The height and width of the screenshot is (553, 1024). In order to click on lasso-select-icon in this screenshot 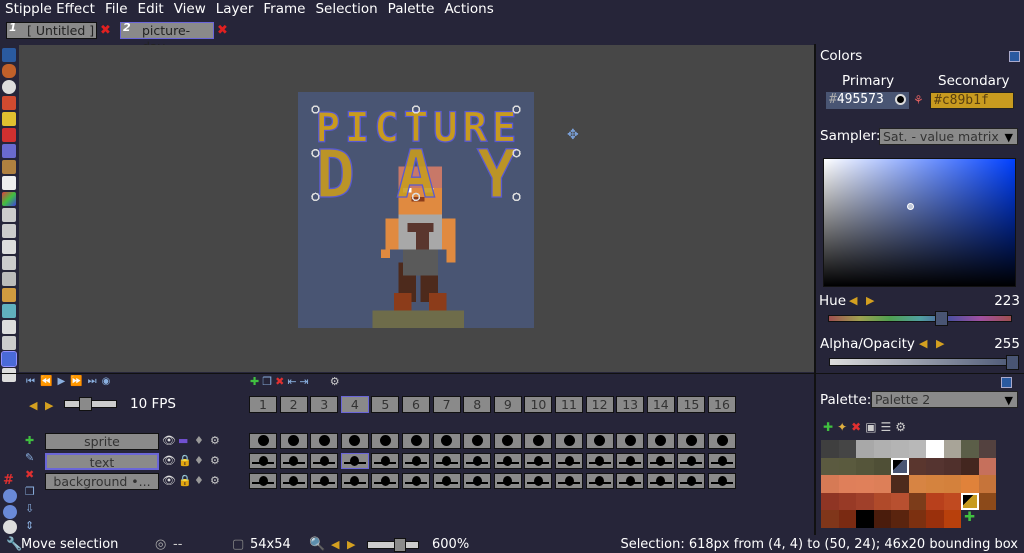, I will do `click(9, 343)`.